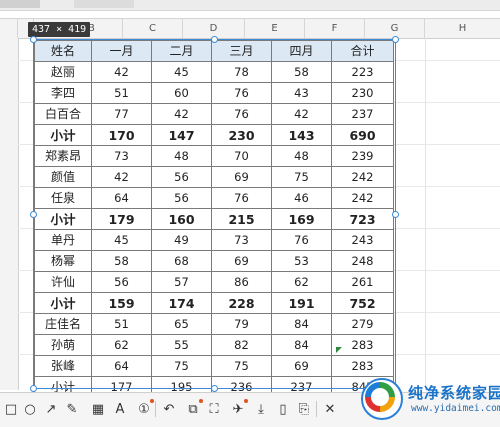 The image size is (500, 427). I want to click on value-cell: 243, so click(362, 240).